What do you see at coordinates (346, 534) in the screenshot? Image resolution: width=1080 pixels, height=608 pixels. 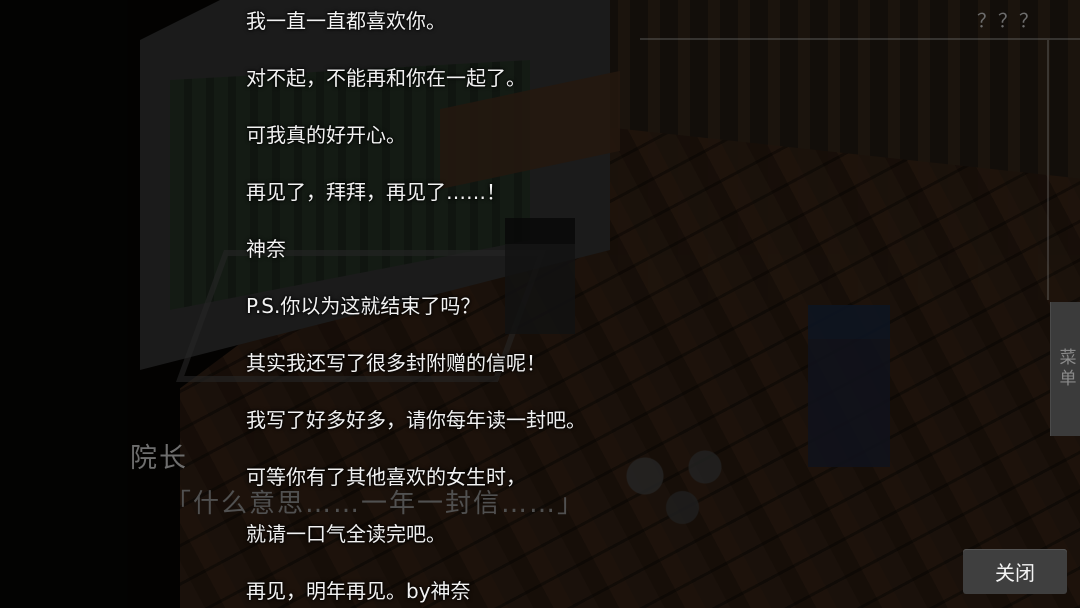 I see `letter-line: 就请一口气全读完吧。` at bounding box center [346, 534].